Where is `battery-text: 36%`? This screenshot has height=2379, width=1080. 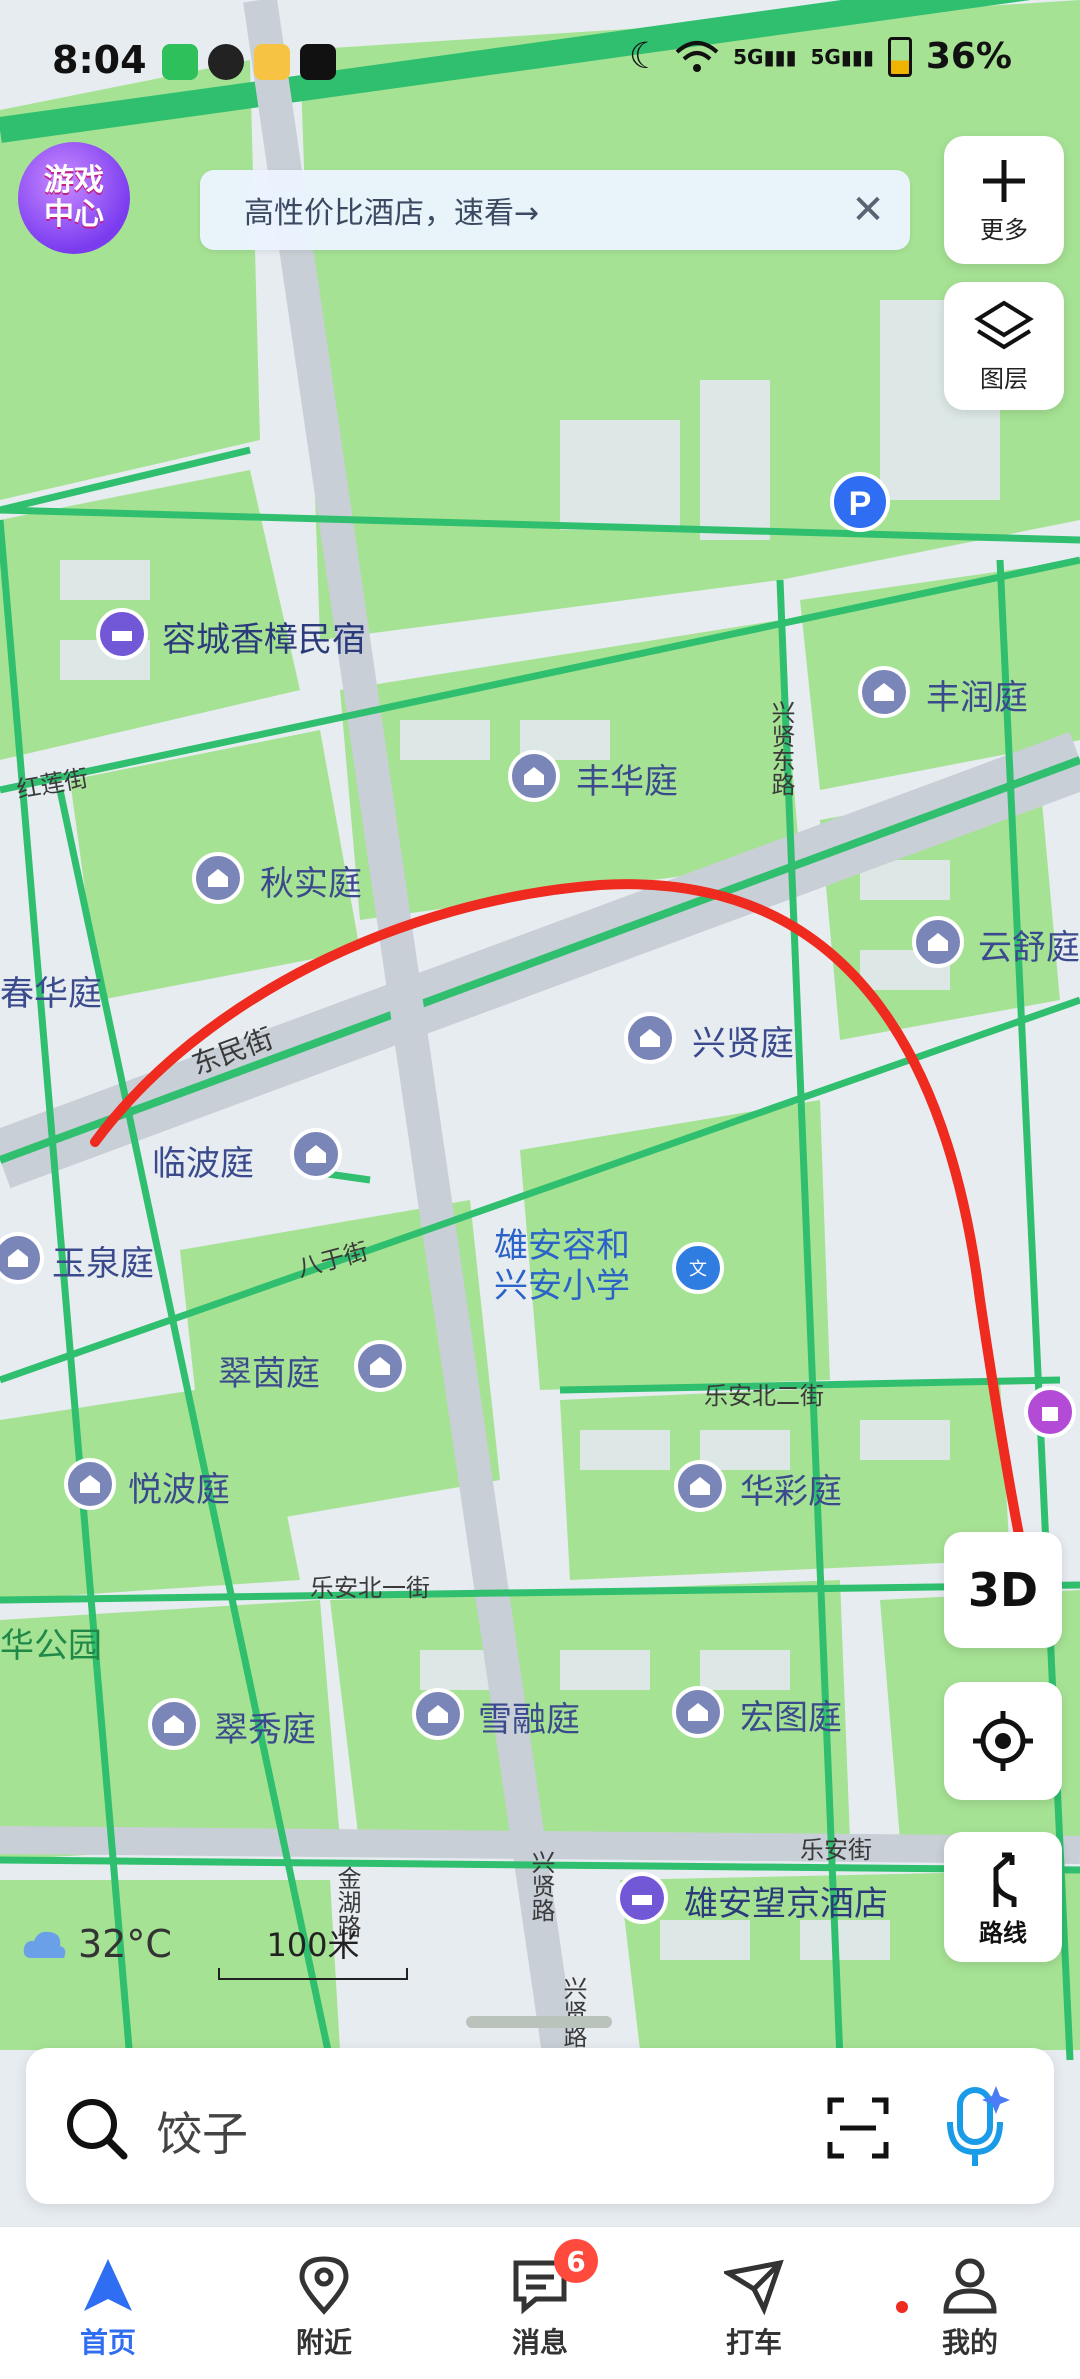
battery-text: 36% is located at coordinates (968, 56).